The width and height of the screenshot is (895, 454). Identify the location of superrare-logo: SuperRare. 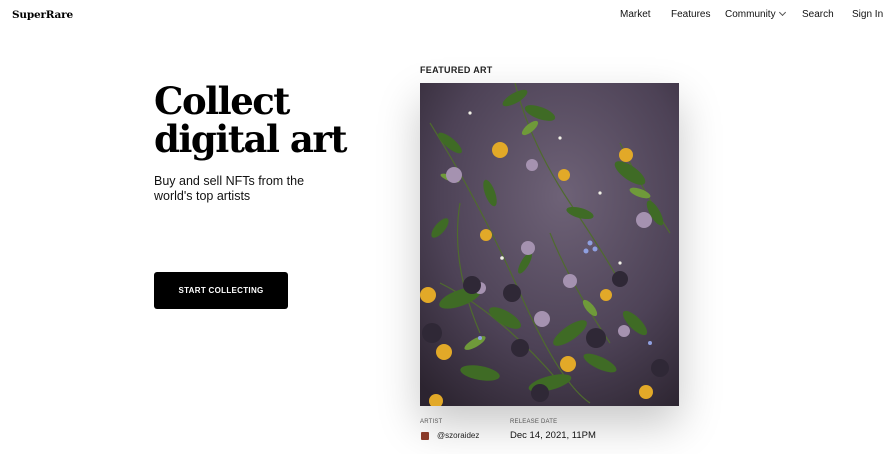
(42, 15).